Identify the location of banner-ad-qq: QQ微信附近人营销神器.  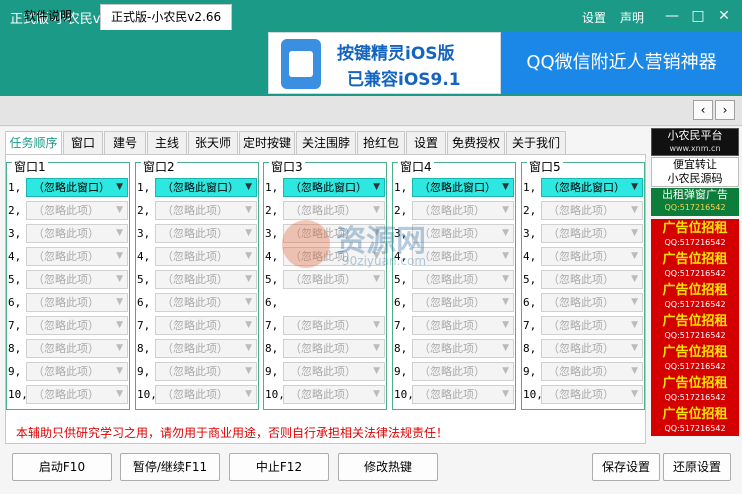
(621, 63).